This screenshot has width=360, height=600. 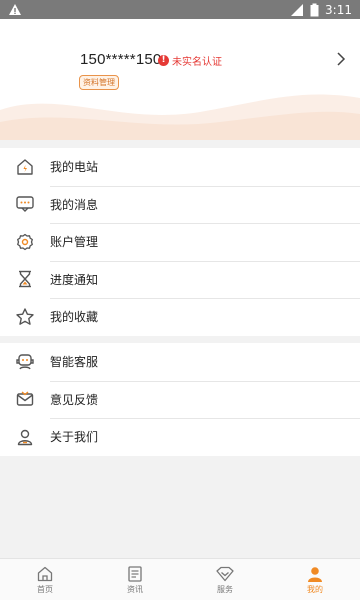 What do you see at coordinates (74, 279) in the screenshot?
I see `menu-item-label: 进度通知` at bounding box center [74, 279].